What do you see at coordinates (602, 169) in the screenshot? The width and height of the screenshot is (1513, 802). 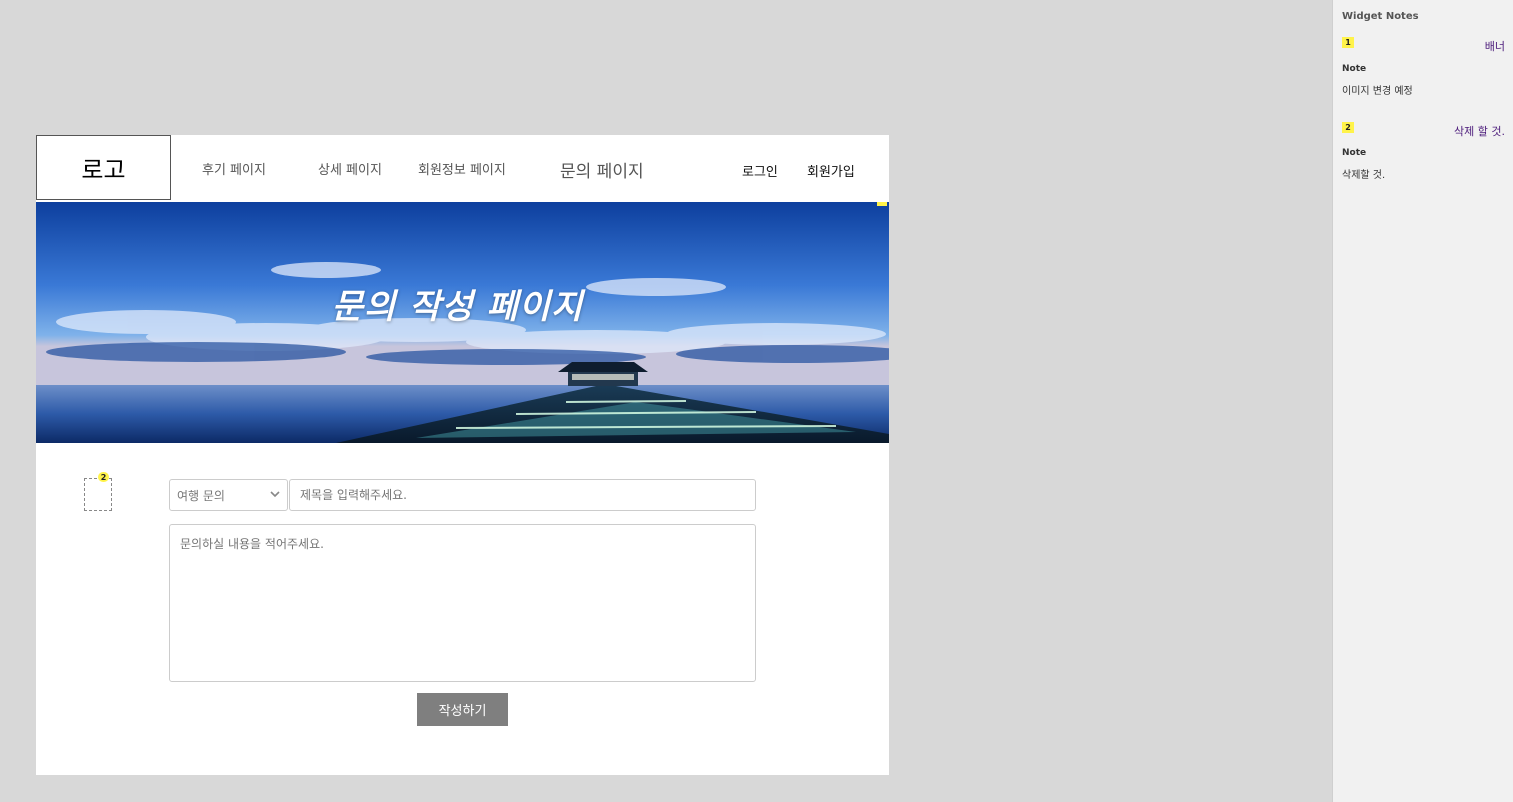 I see `nav-link-inquiry: 문의 페이지` at bounding box center [602, 169].